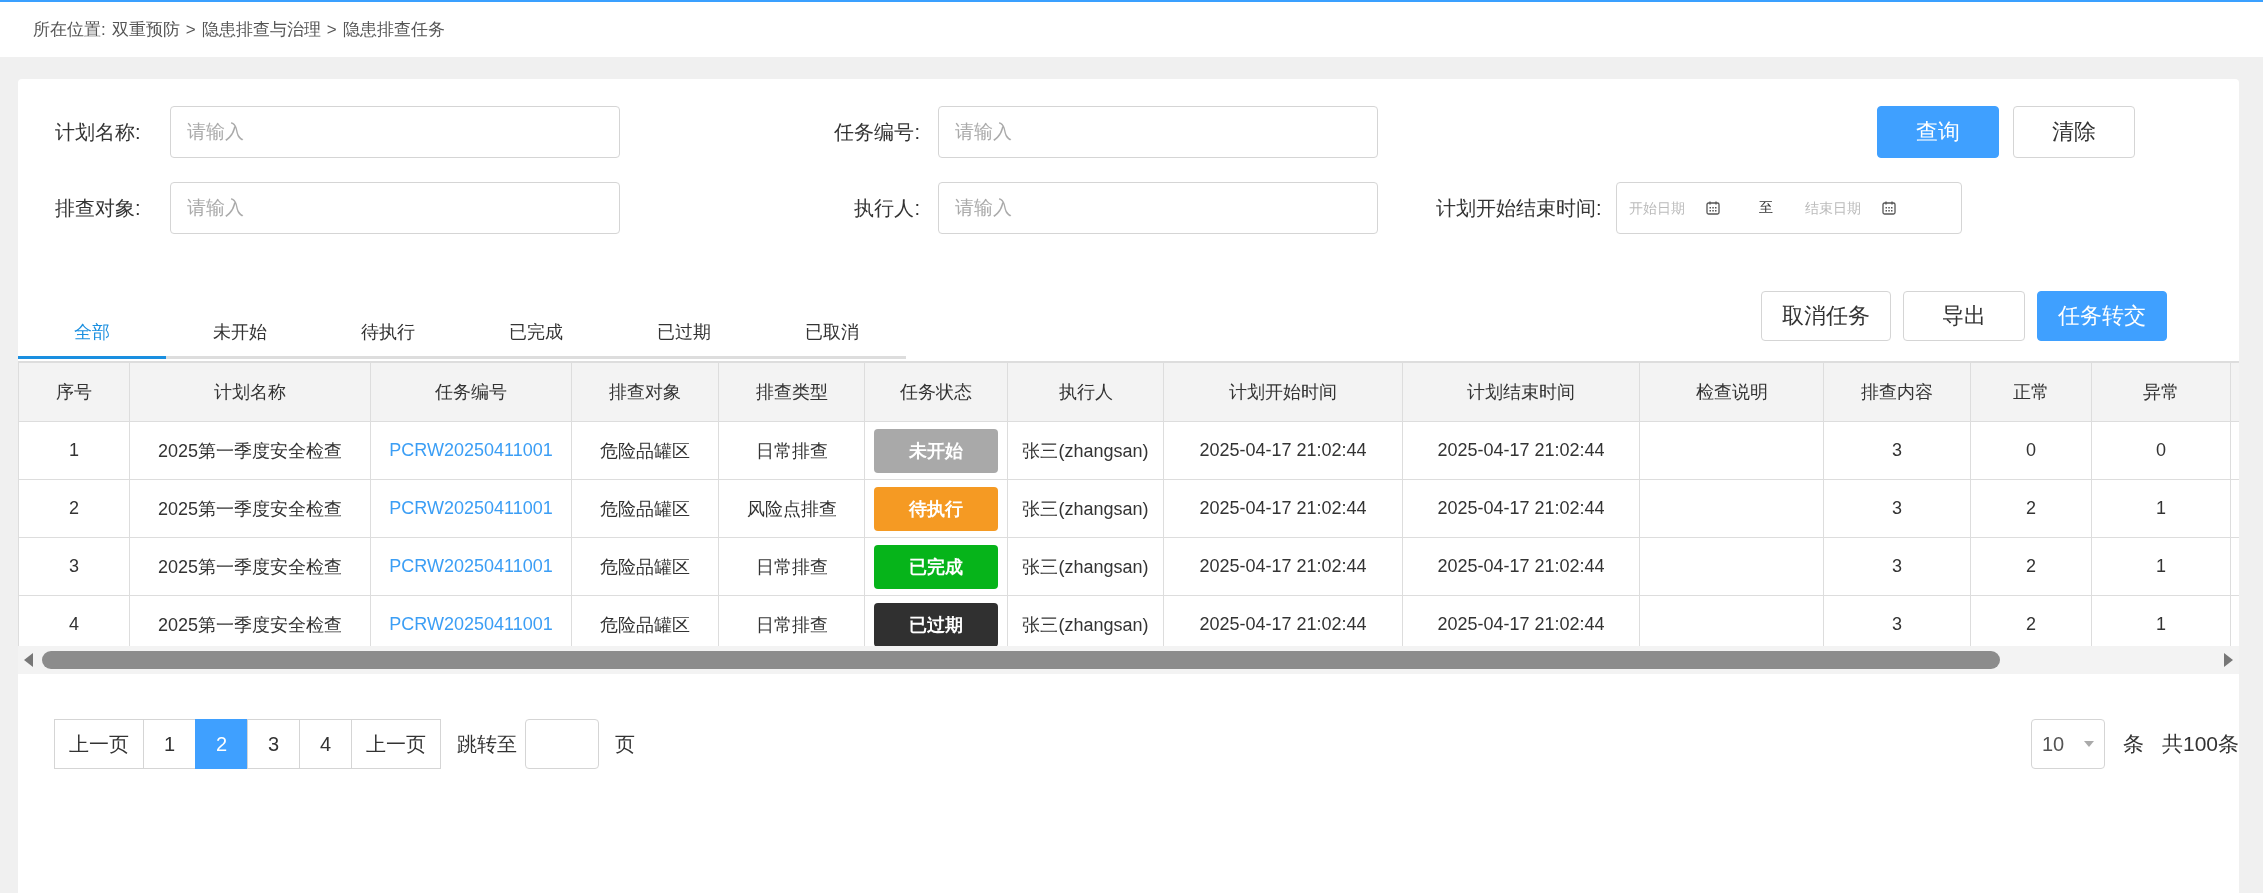 This screenshot has width=2263, height=893. What do you see at coordinates (936, 450) in the screenshot?
I see `status-badge: 未开始` at bounding box center [936, 450].